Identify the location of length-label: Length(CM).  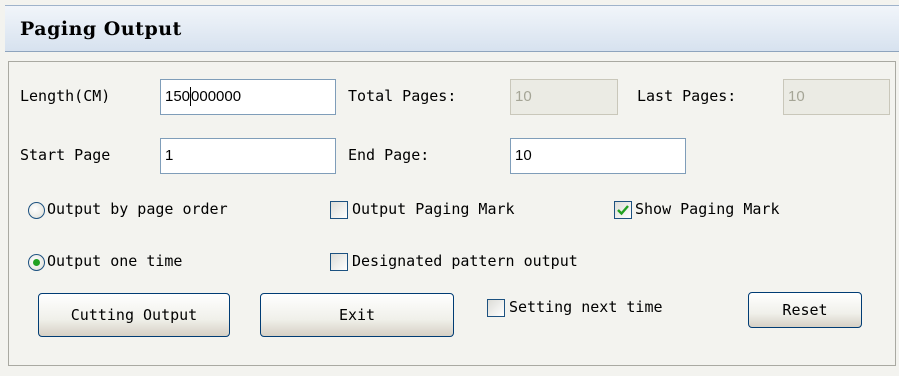
(65, 96).